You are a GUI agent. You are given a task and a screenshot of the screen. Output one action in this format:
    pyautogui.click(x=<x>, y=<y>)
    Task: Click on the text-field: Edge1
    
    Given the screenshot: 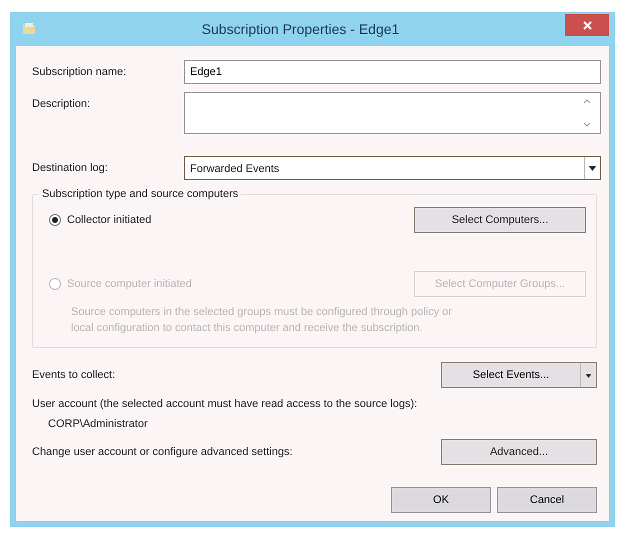 What is the action you would take?
    pyautogui.click(x=392, y=72)
    